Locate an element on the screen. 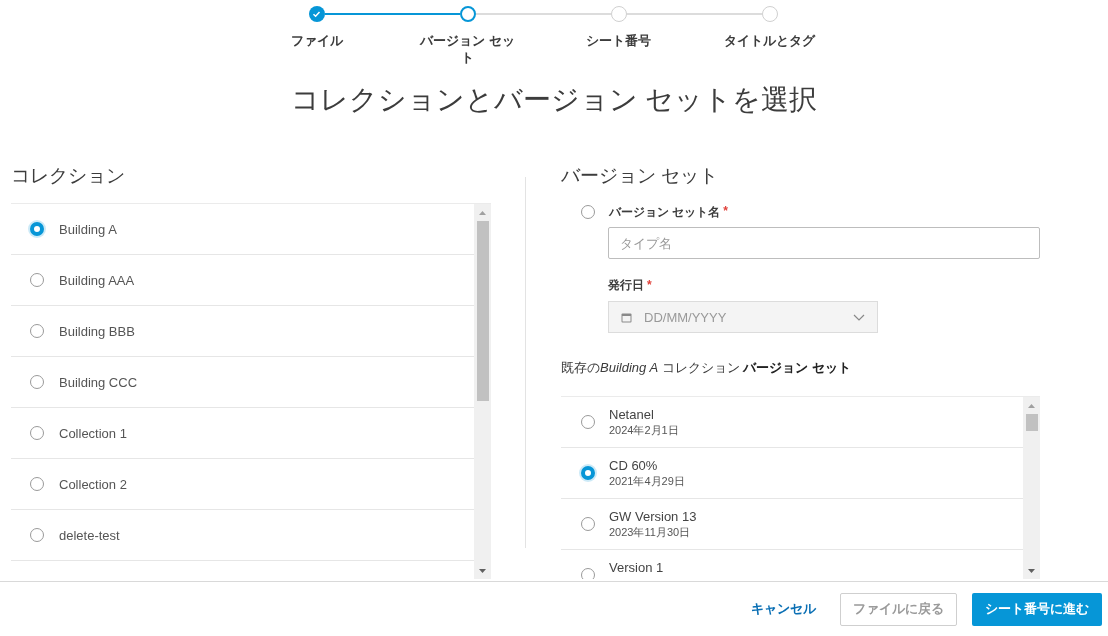 This screenshot has height=636, width=1108. version-set-date: 2023年11月30日 is located at coordinates (650, 532).